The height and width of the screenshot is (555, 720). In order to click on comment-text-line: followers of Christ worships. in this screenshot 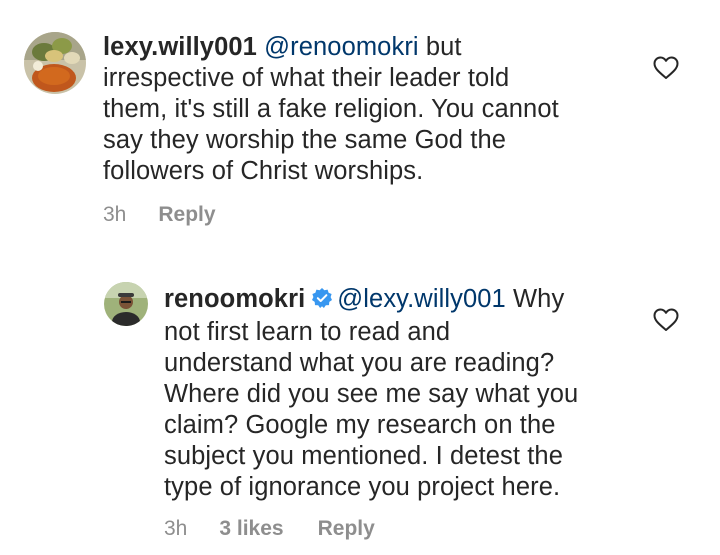, I will do `click(263, 171)`.